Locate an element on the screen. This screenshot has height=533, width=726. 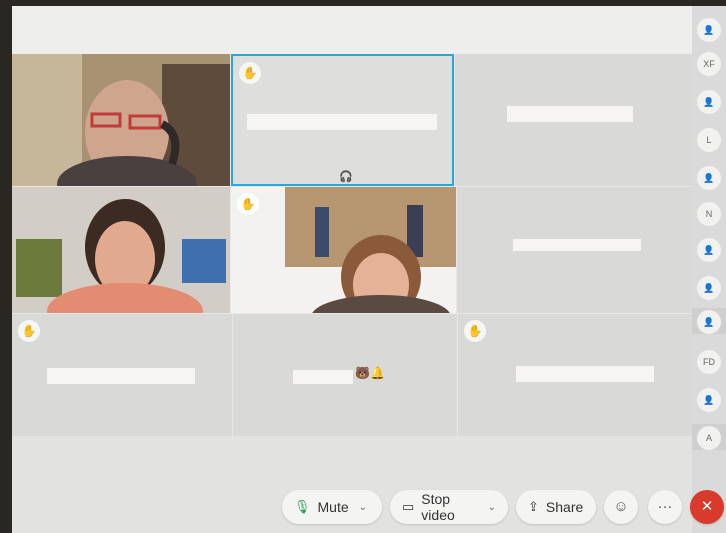
leave-meeting-button: ✕ is located at coordinates (707, 507).